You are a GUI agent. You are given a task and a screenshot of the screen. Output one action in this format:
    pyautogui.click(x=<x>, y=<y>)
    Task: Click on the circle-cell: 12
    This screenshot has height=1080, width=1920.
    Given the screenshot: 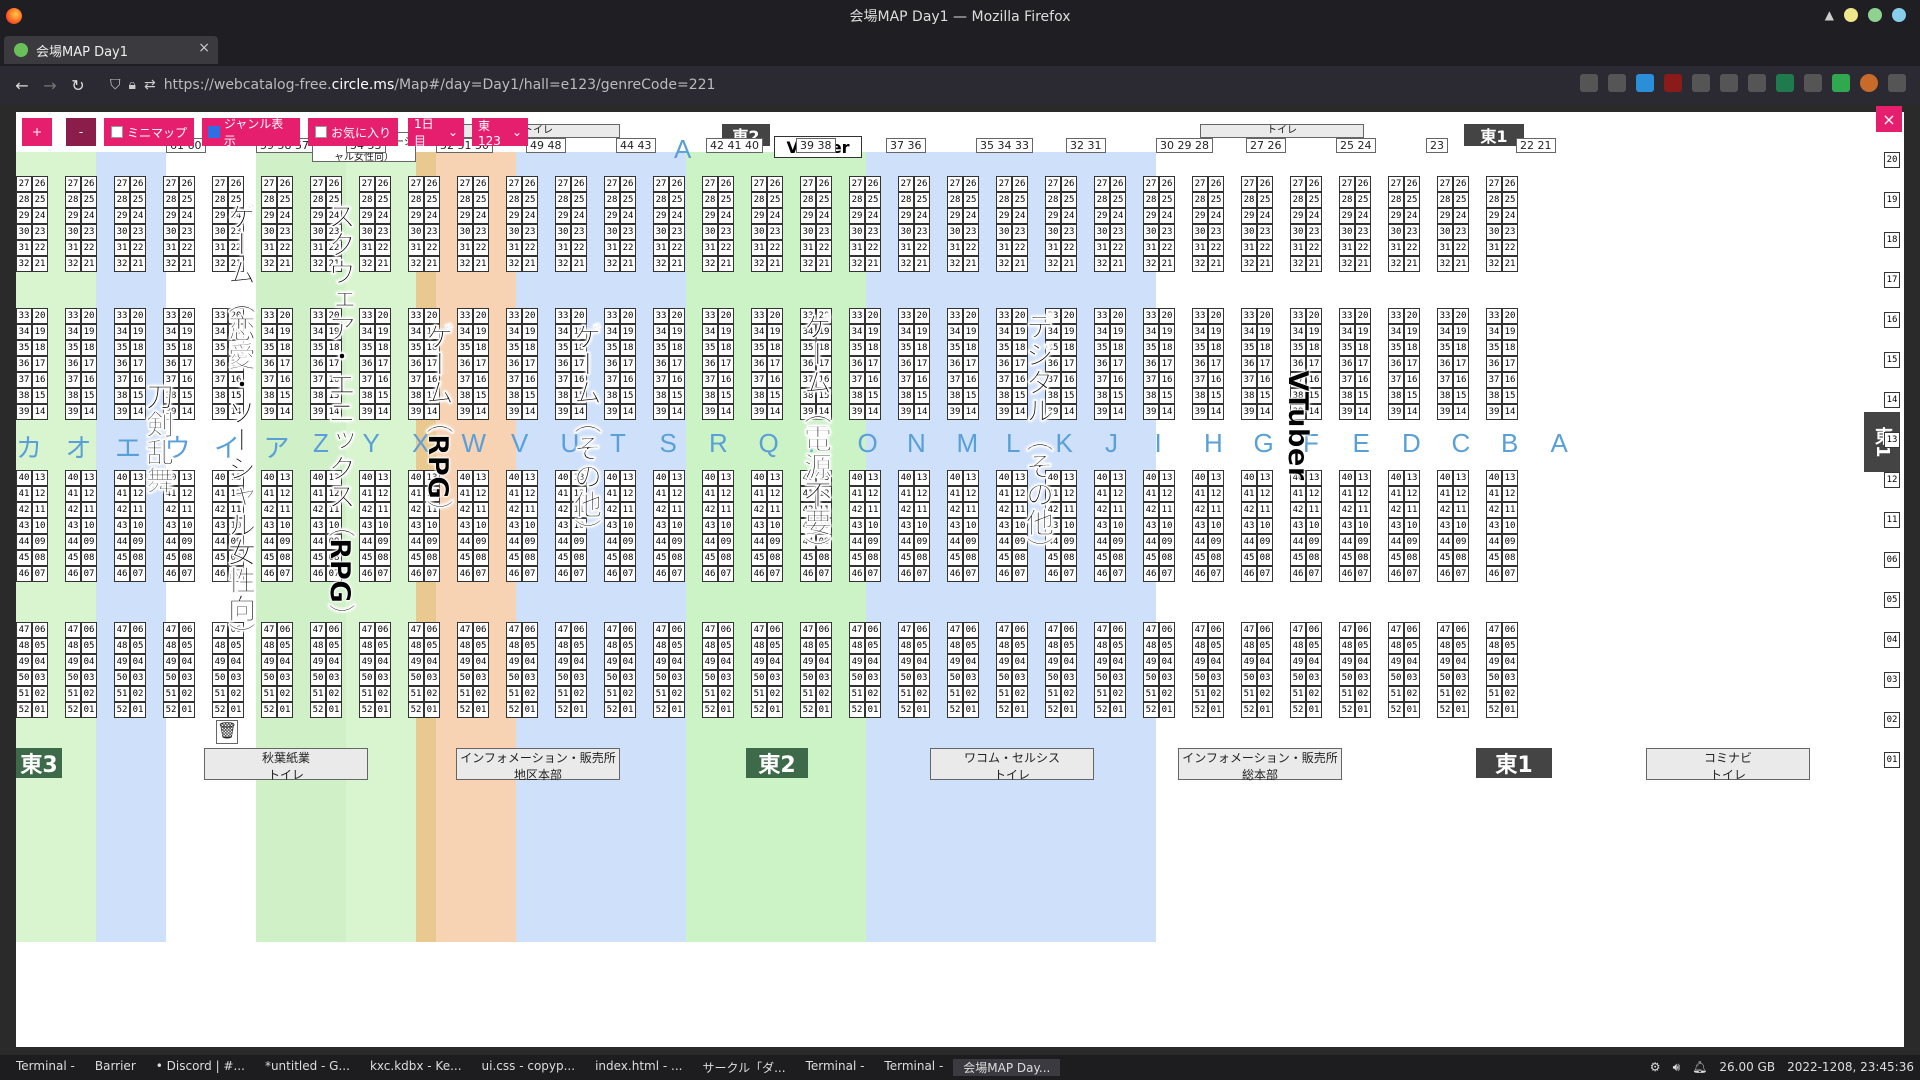 What is the action you would take?
    pyautogui.click(x=1118, y=494)
    